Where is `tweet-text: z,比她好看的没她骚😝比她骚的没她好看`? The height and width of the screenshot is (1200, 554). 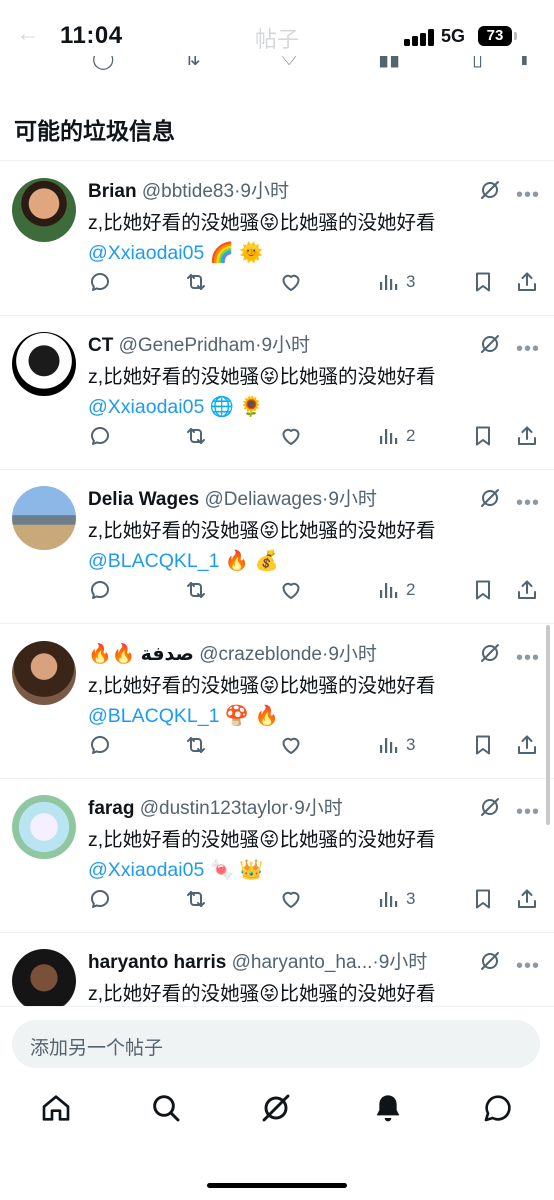
tweet-text: z,比她好看的没她骚😝比她骚的没她好看 is located at coordinates (313, 994).